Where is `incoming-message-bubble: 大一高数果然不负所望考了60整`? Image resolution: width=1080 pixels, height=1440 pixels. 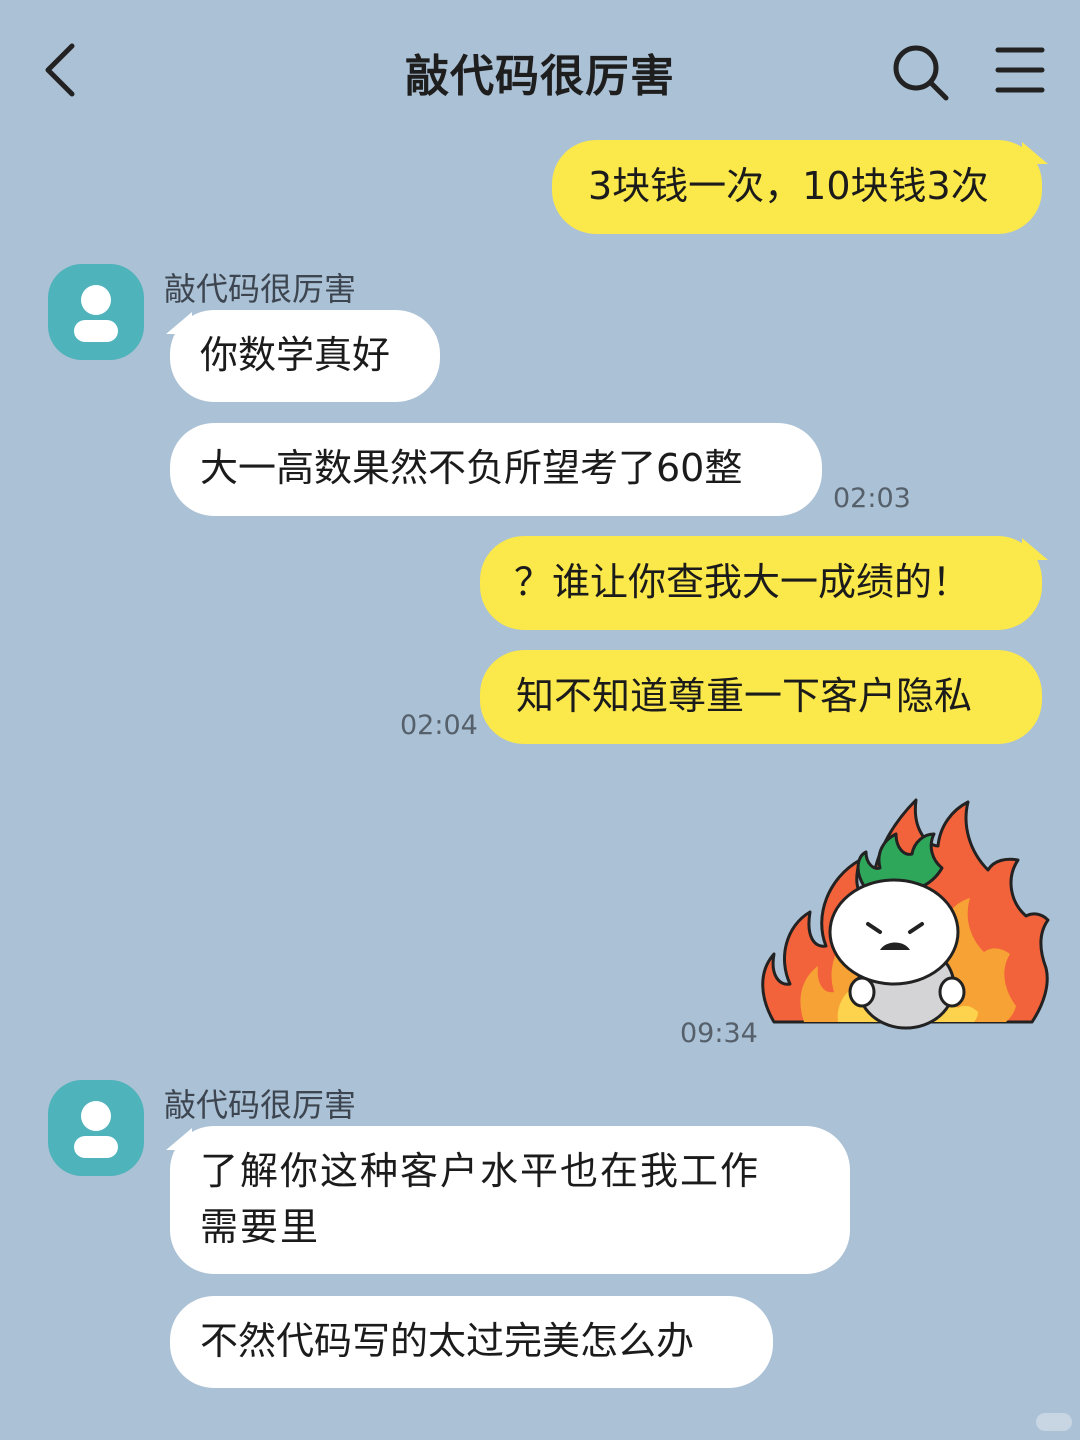
incoming-message-bubble: 大一高数果然不负所望考了60整 is located at coordinates (496, 469).